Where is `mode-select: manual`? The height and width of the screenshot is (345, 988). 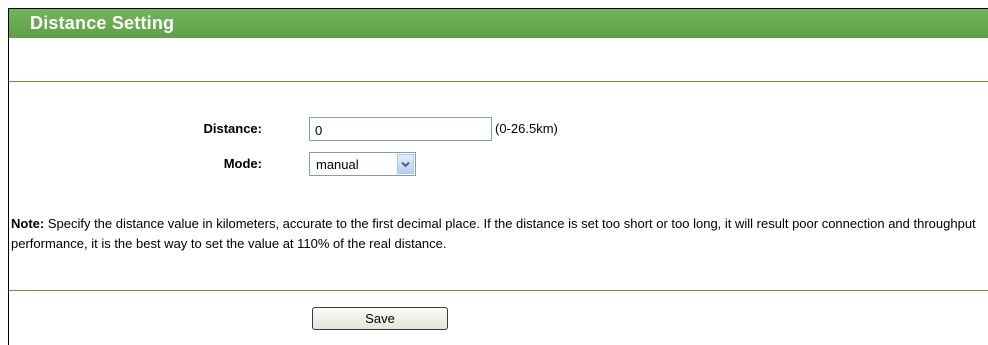 mode-select: manual is located at coordinates (362, 164).